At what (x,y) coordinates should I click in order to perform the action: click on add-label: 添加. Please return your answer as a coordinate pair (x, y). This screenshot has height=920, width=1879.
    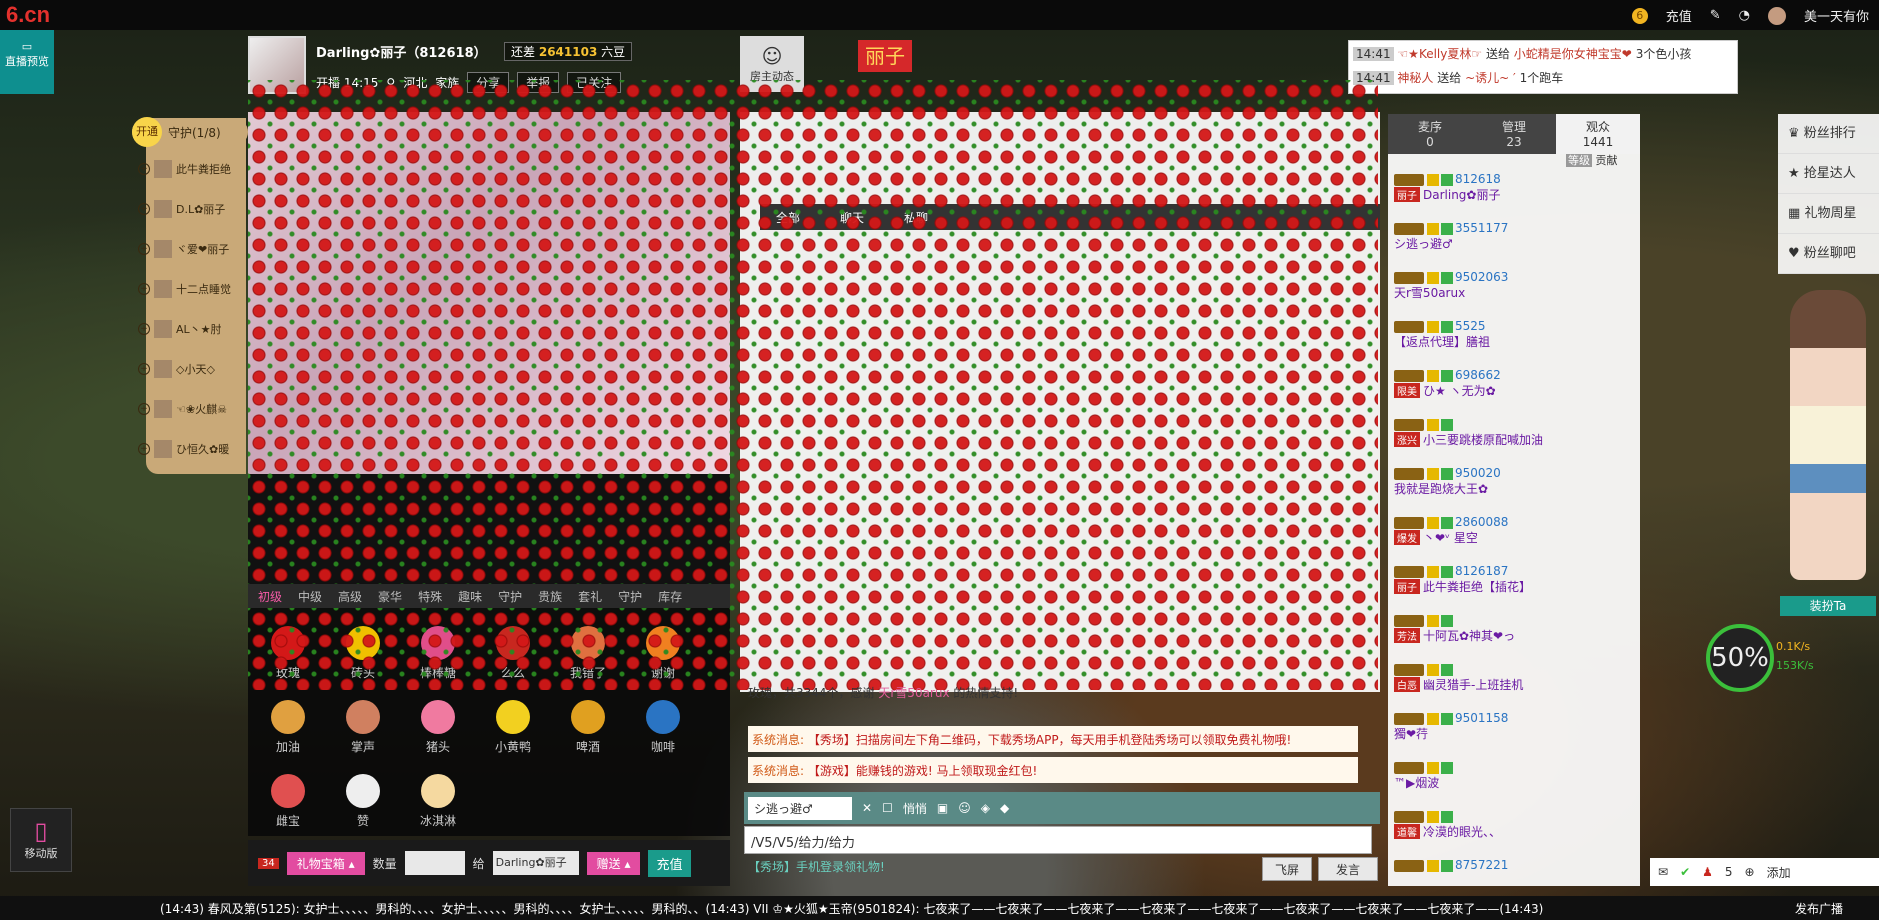
    Looking at the image, I should click on (1779, 872).